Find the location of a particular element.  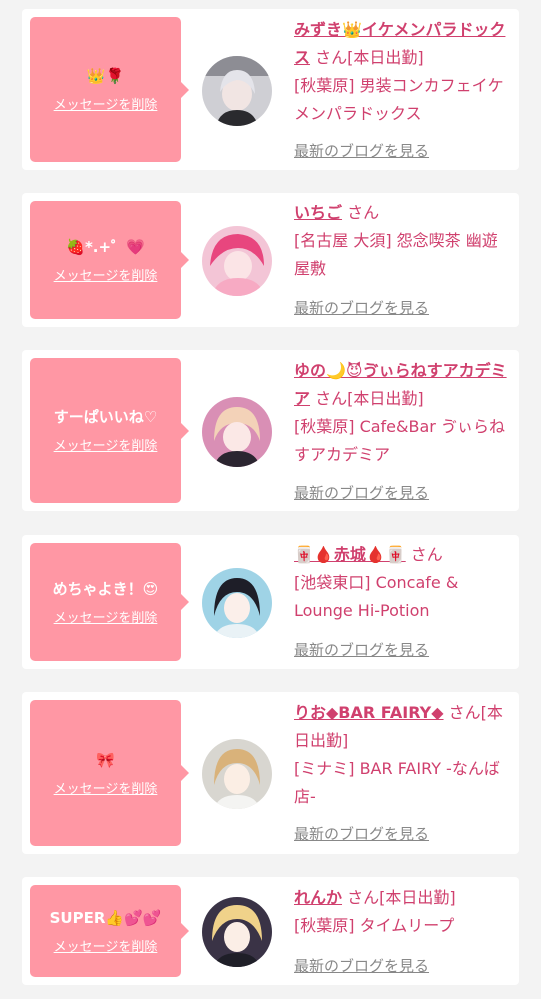

shop-location: [秋葉原] タイムリープ is located at coordinates (374, 925).